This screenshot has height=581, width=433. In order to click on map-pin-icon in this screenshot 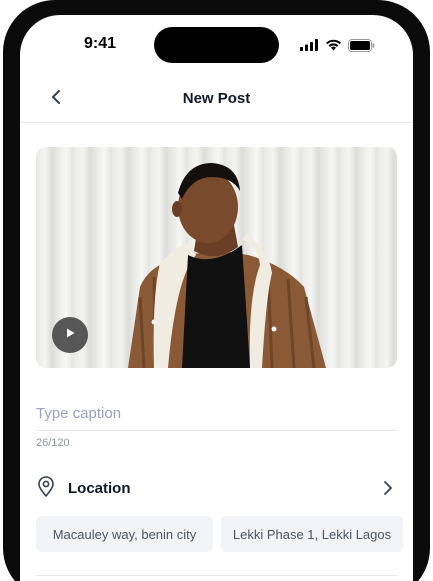, I will do `click(46, 488)`.